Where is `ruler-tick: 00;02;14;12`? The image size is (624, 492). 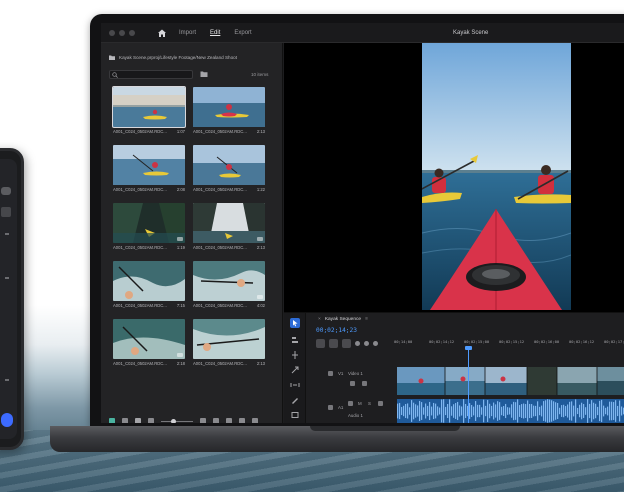 ruler-tick: 00;02;14;12 is located at coordinates (442, 341).